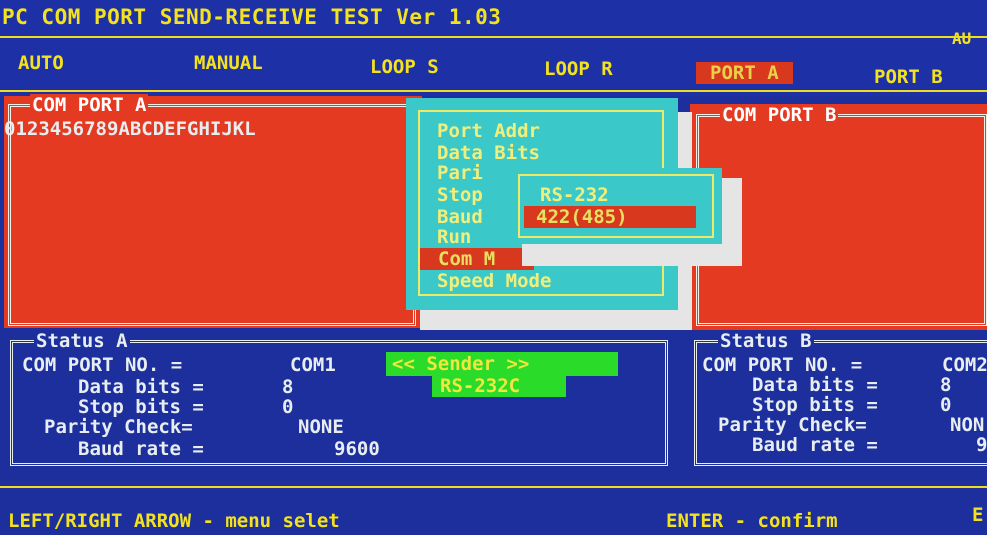 The image size is (987, 535). I want to click on menu-bar, so click(493, 70).